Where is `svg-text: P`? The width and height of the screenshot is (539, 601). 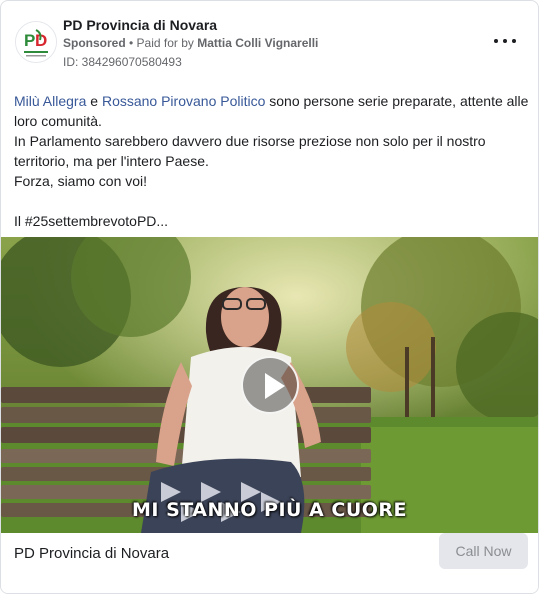 svg-text: P is located at coordinates (29, 40).